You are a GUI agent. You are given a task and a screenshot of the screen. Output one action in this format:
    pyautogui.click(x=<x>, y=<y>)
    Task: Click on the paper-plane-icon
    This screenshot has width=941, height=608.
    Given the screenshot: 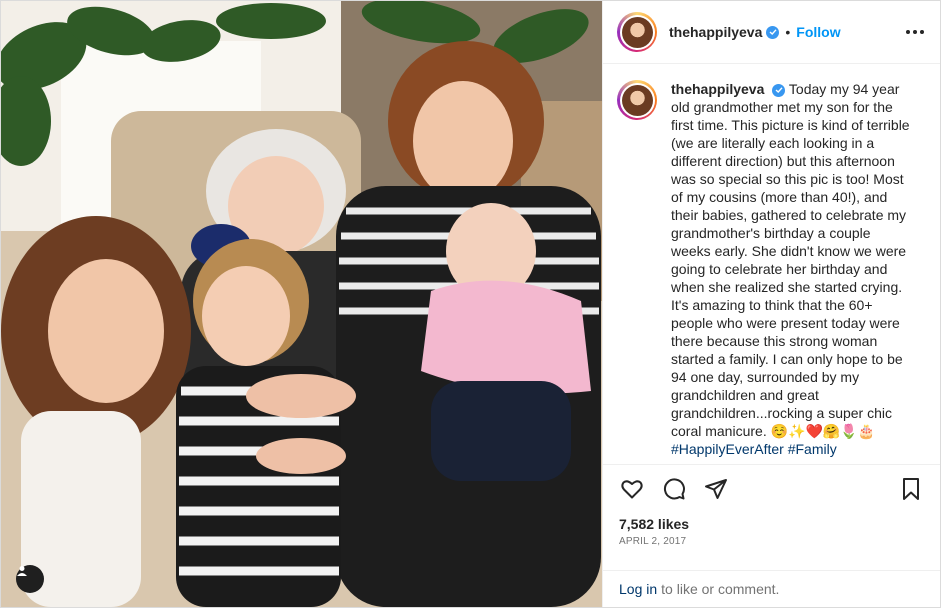 What is the action you would take?
    pyautogui.click(x=716, y=489)
    